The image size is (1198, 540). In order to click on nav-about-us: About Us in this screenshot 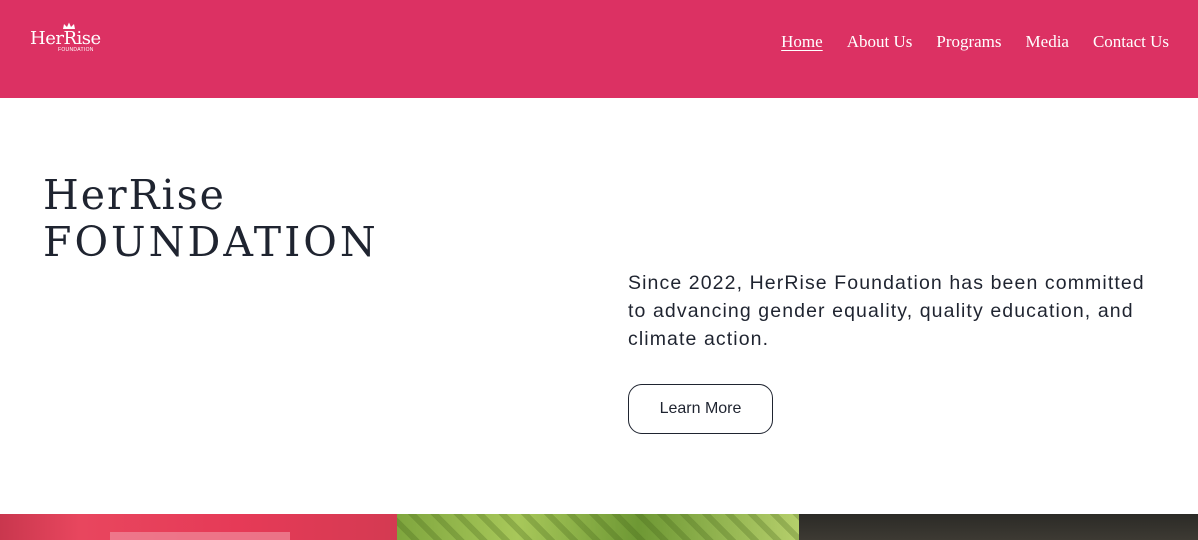, I will do `click(880, 42)`.